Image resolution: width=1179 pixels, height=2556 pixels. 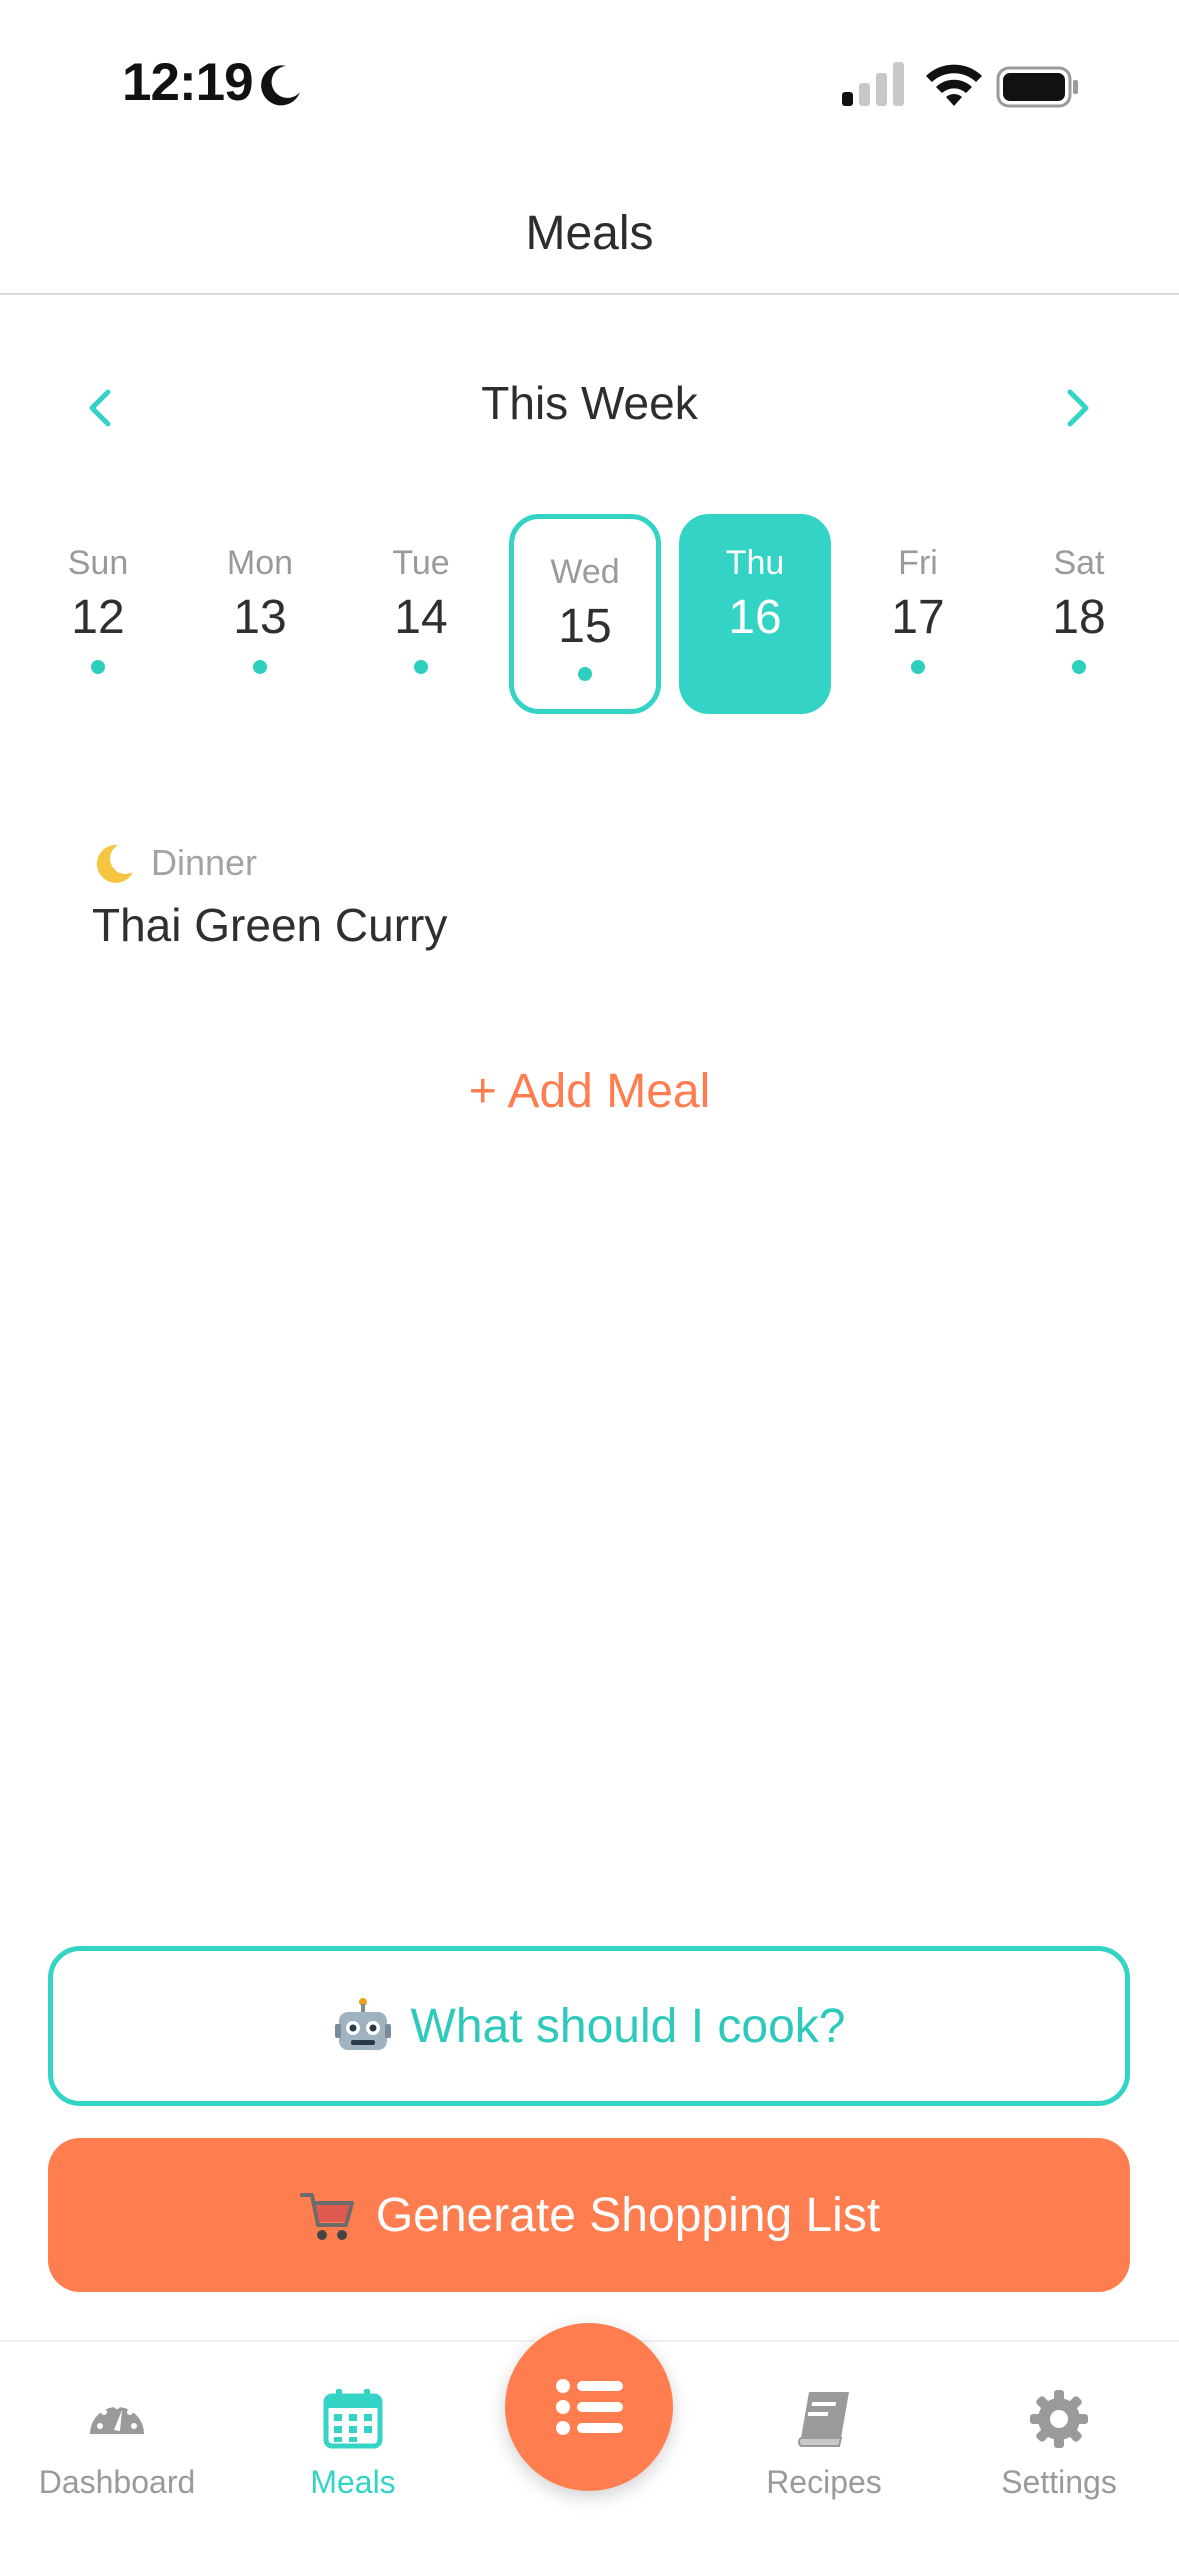 What do you see at coordinates (114, 863) in the screenshot?
I see `crescent-moon-icon` at bounding box center [114, 863].